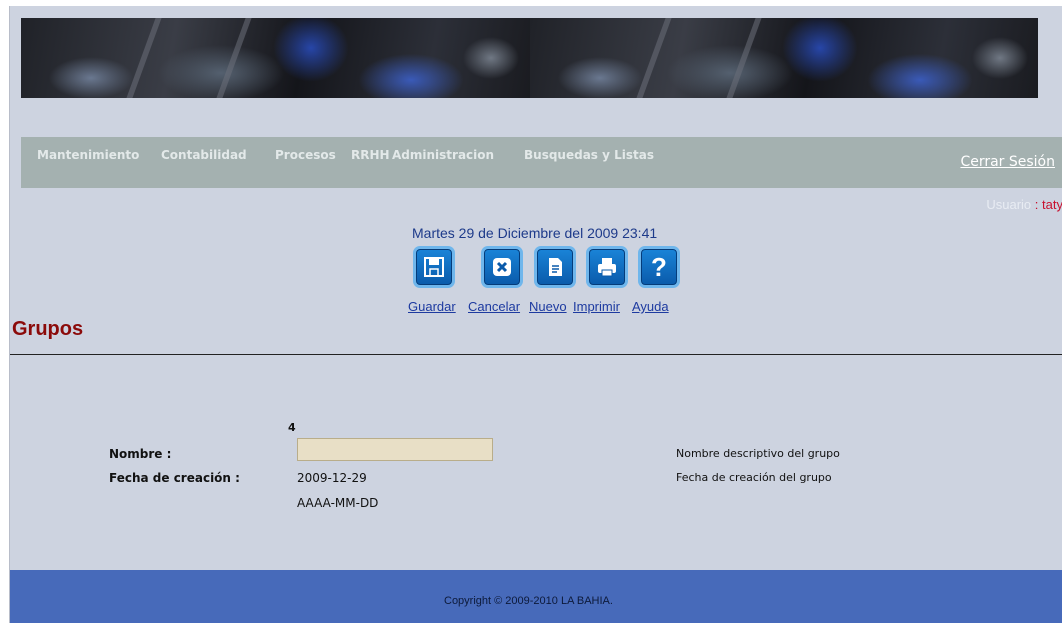 The image size is (1062, 623). What do you see at coordinates (784, 58) in the screenshot?
I see `banner-panel-right` at bounding box center [784, 58].